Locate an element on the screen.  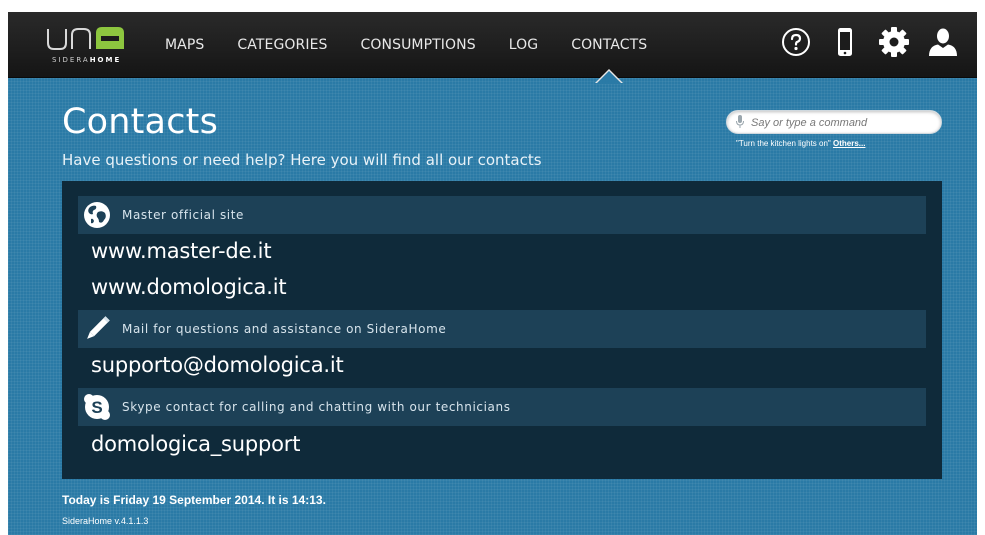
website-link: www.domologica.it is located at coordinates (189, 287).